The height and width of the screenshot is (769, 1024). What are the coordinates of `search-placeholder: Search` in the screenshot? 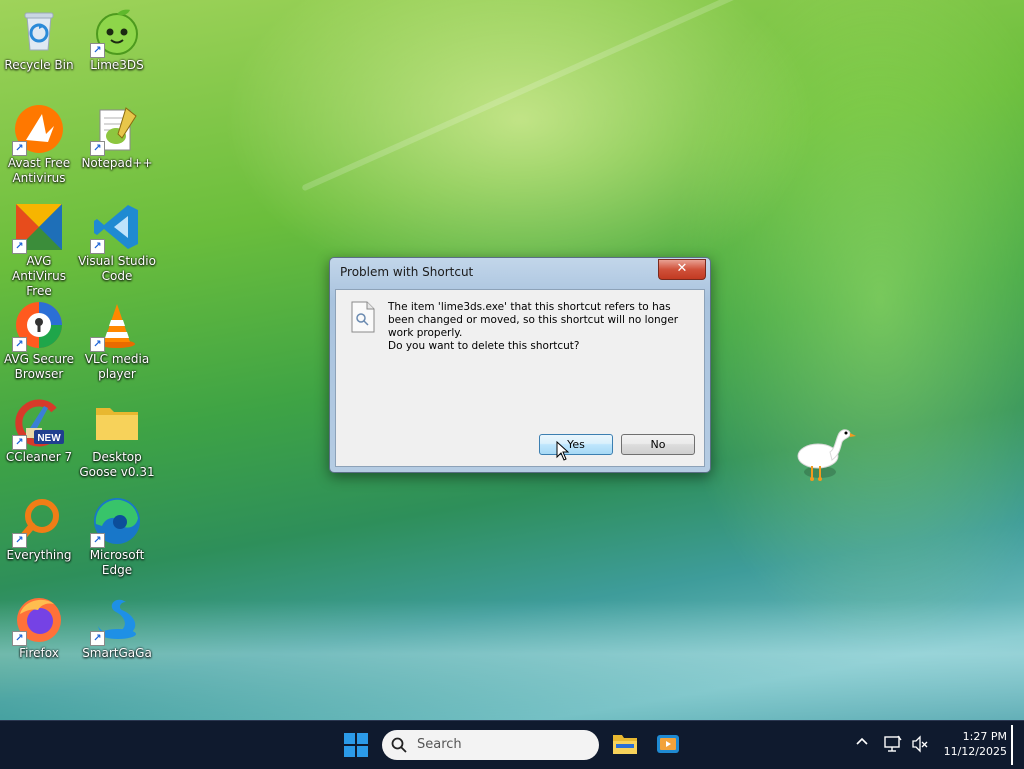 It's located at (439, 744).